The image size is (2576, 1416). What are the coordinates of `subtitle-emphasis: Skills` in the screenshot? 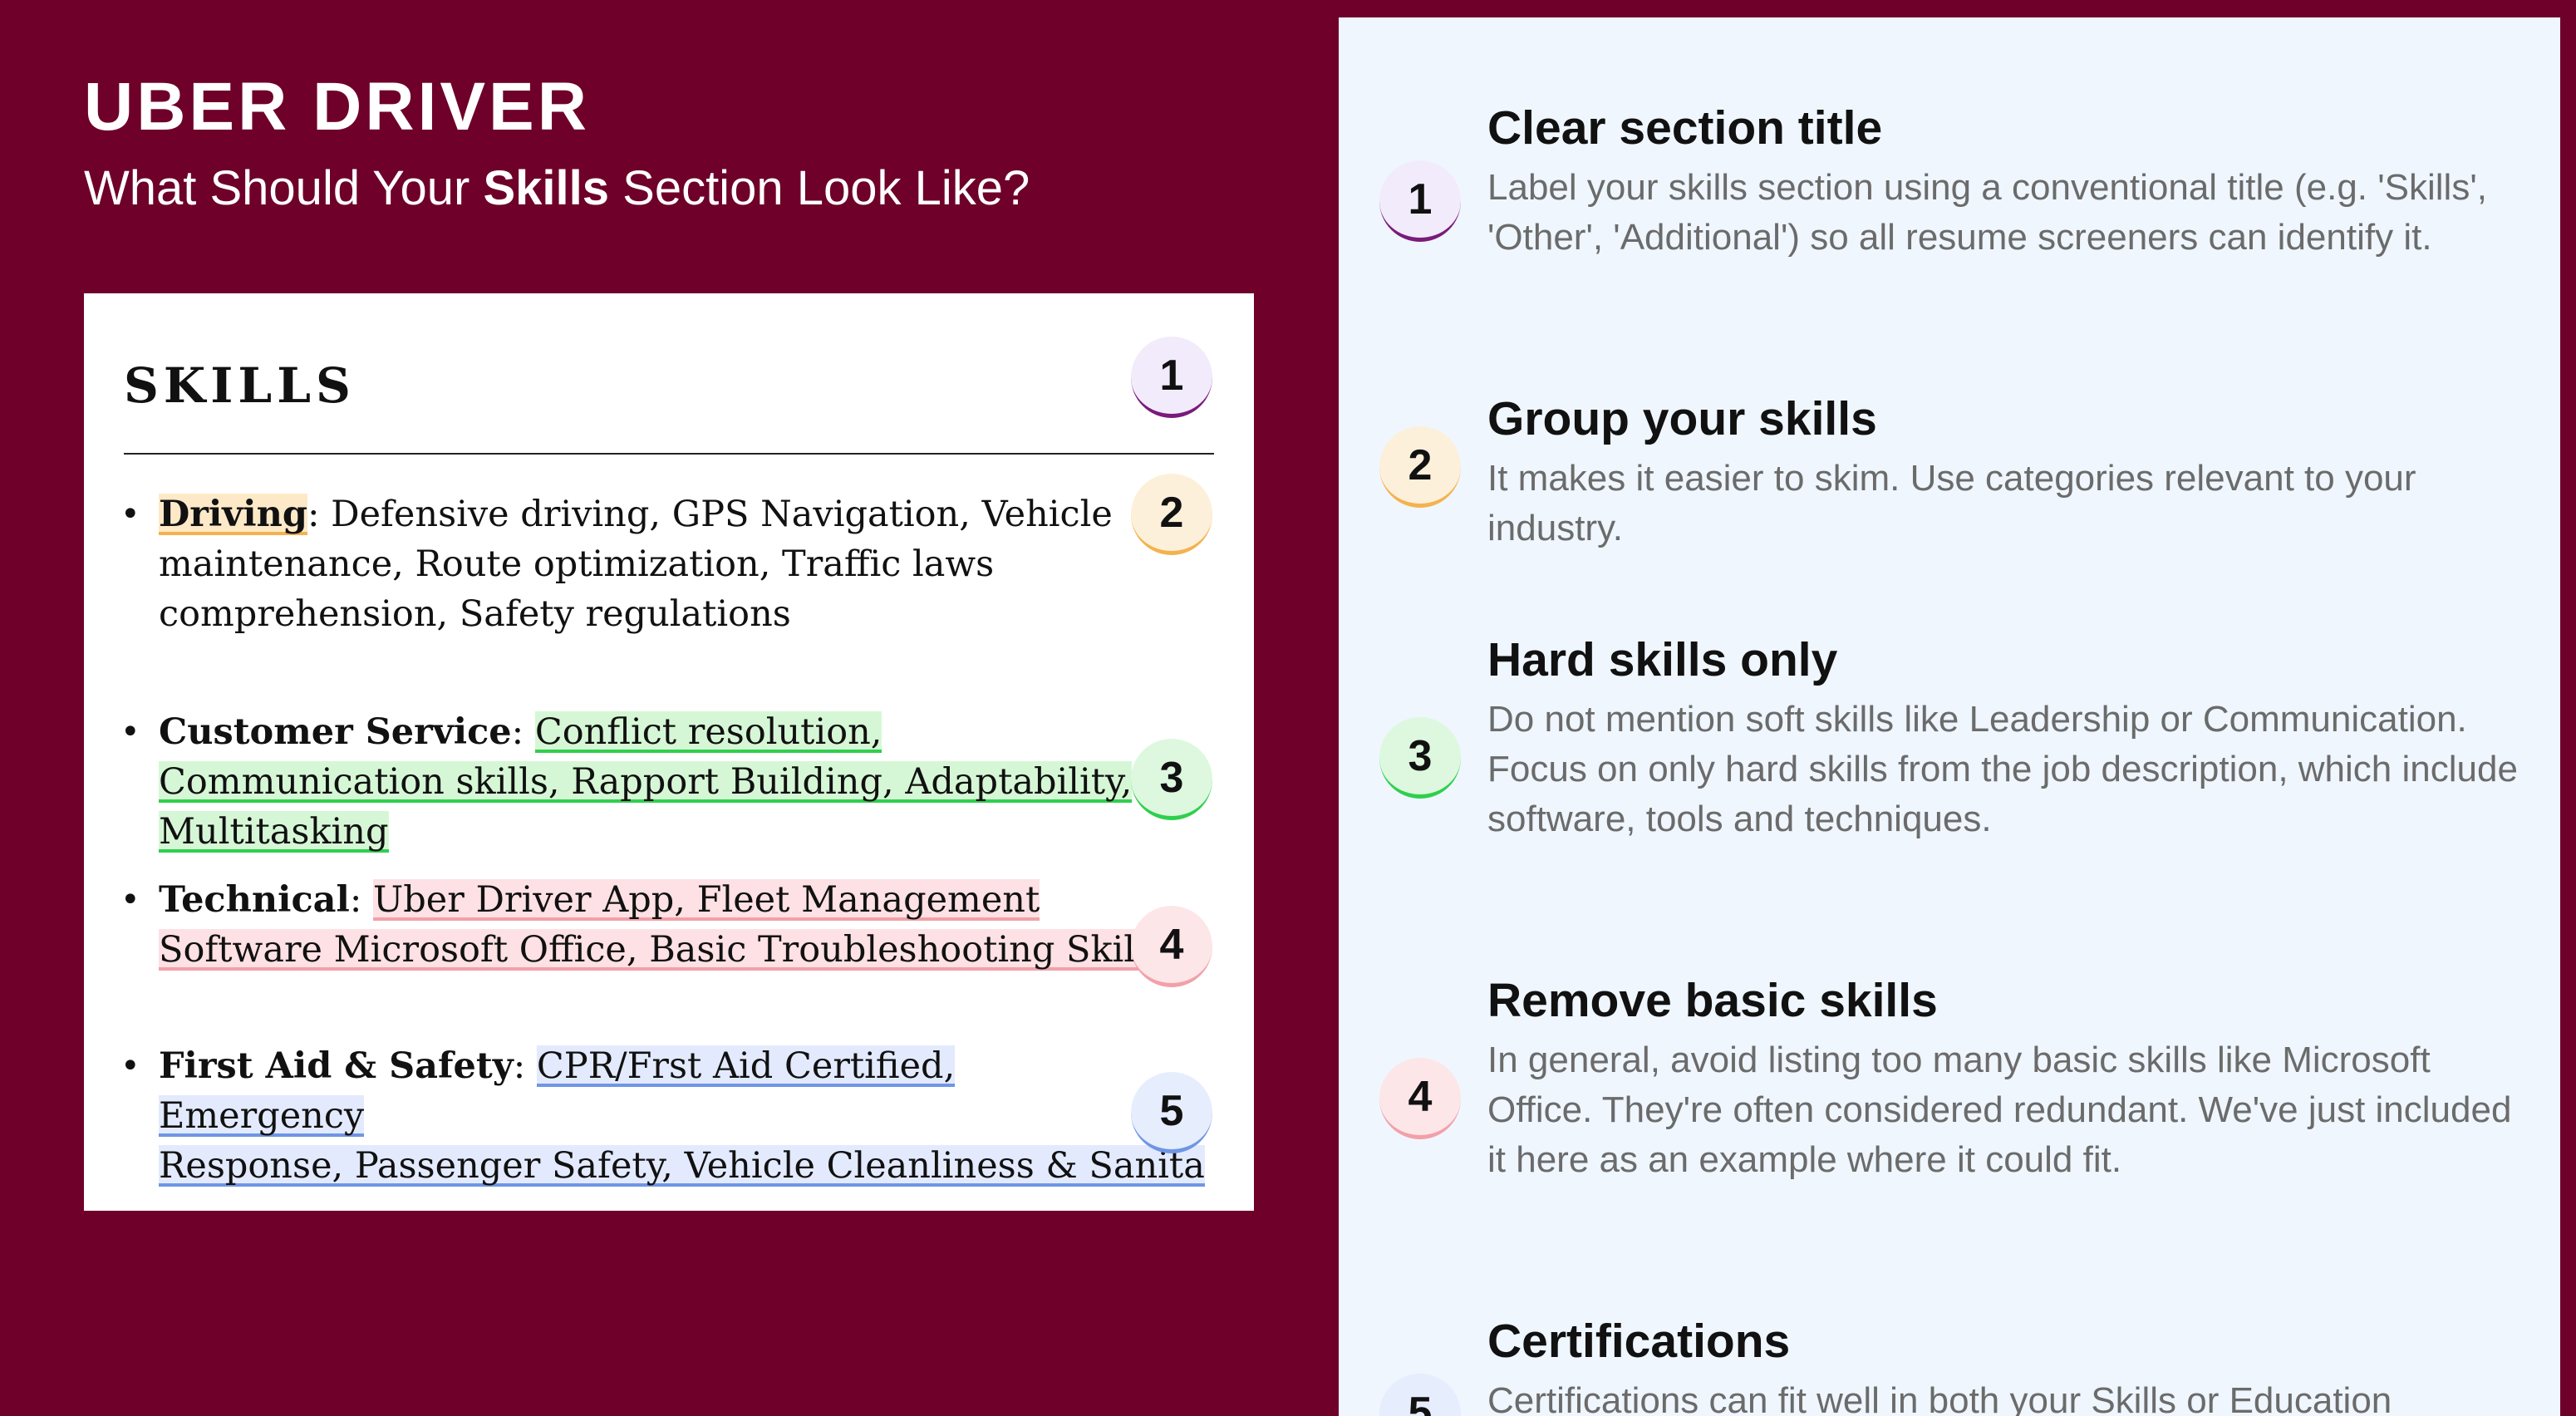 It's located at (546, 188).